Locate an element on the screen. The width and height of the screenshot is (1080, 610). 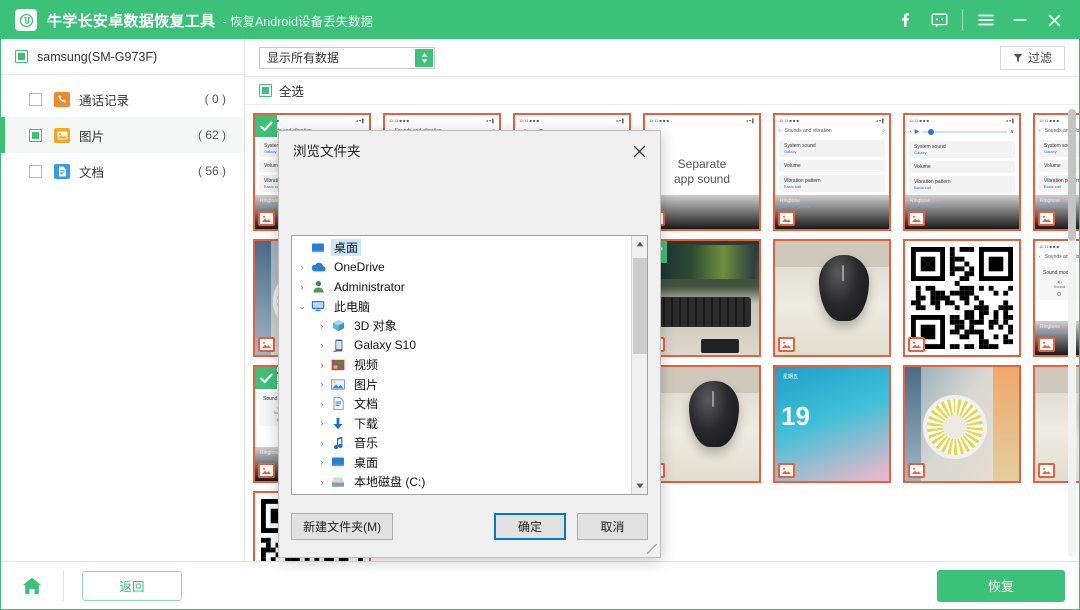
bottom-divider is located at coordinates (63, 585).